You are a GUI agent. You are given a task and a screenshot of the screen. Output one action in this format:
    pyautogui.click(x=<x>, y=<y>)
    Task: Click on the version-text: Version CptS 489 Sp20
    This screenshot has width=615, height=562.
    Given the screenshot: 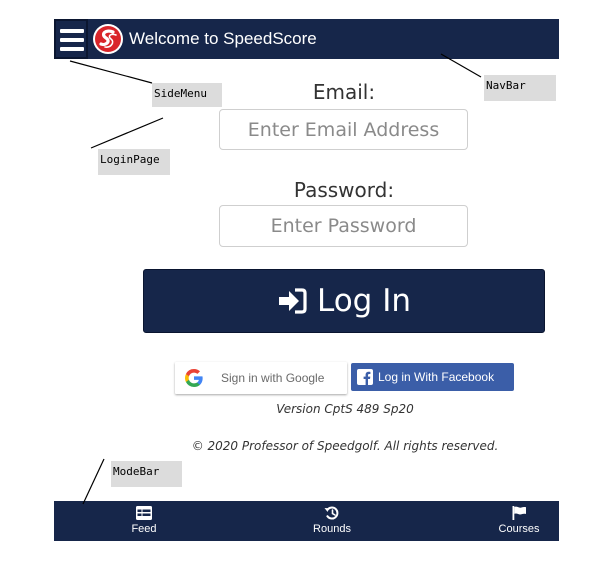 What is the action you would take?
    pyautogui.click(x=345, y=409)
    